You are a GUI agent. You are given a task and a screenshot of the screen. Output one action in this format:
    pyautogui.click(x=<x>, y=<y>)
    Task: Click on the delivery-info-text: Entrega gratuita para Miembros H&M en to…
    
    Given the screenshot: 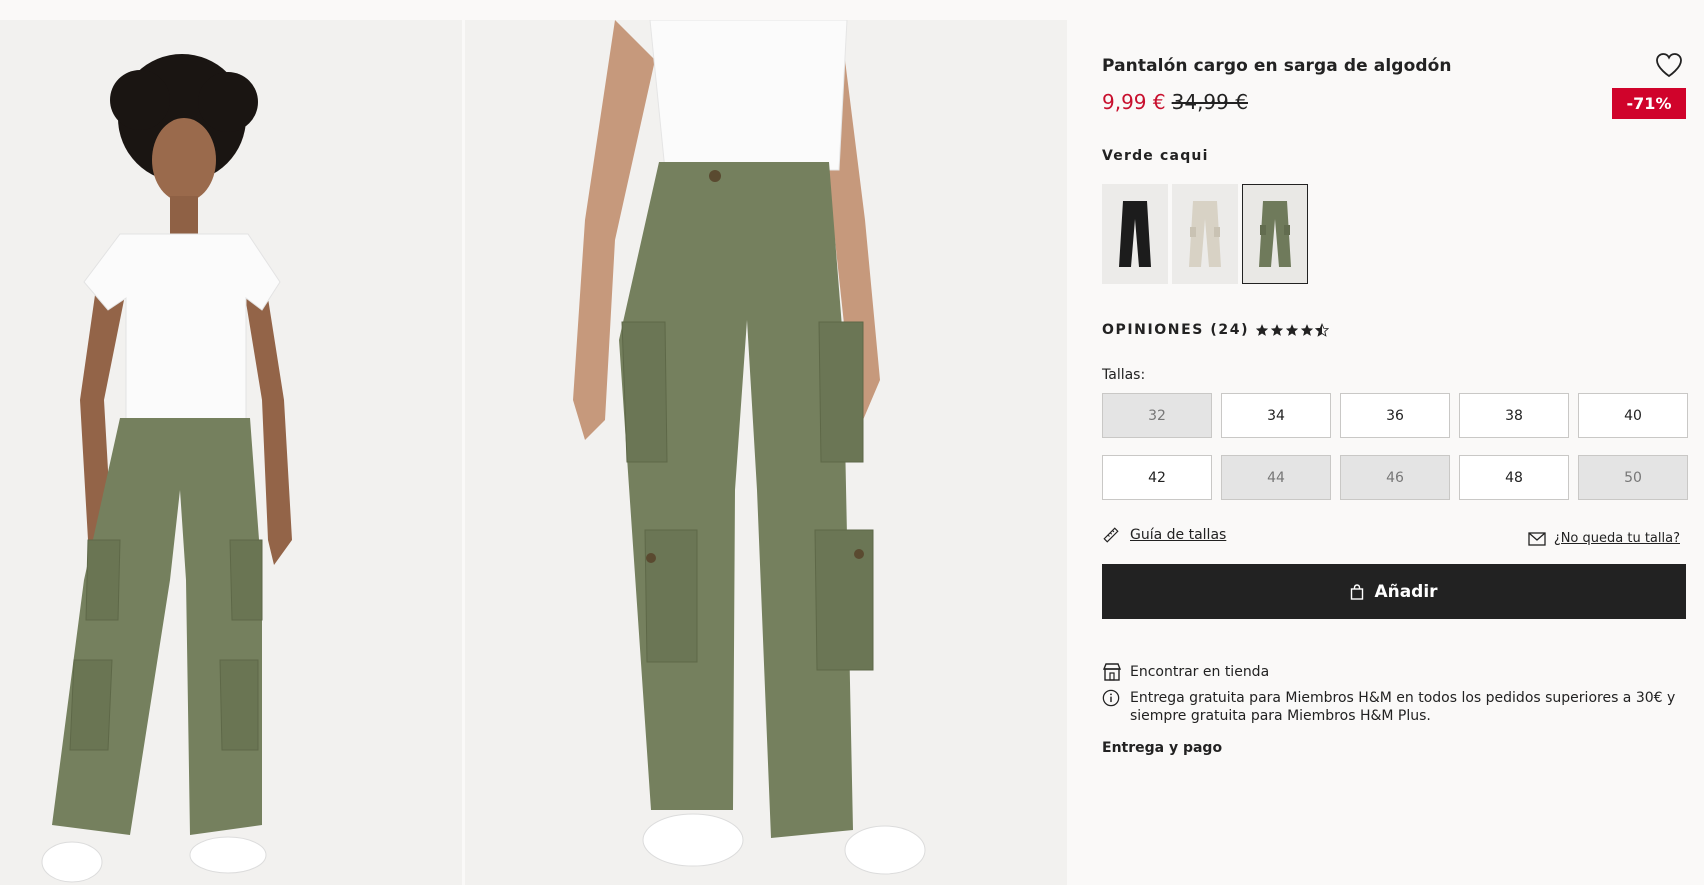 What is the action you would take?
    pyautogui.click(x=1403, y=707)
    